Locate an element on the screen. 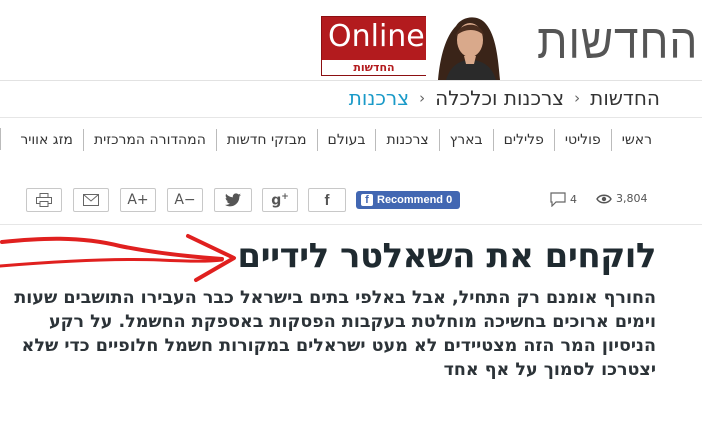  print-icon is located at coordinates (44, 200).